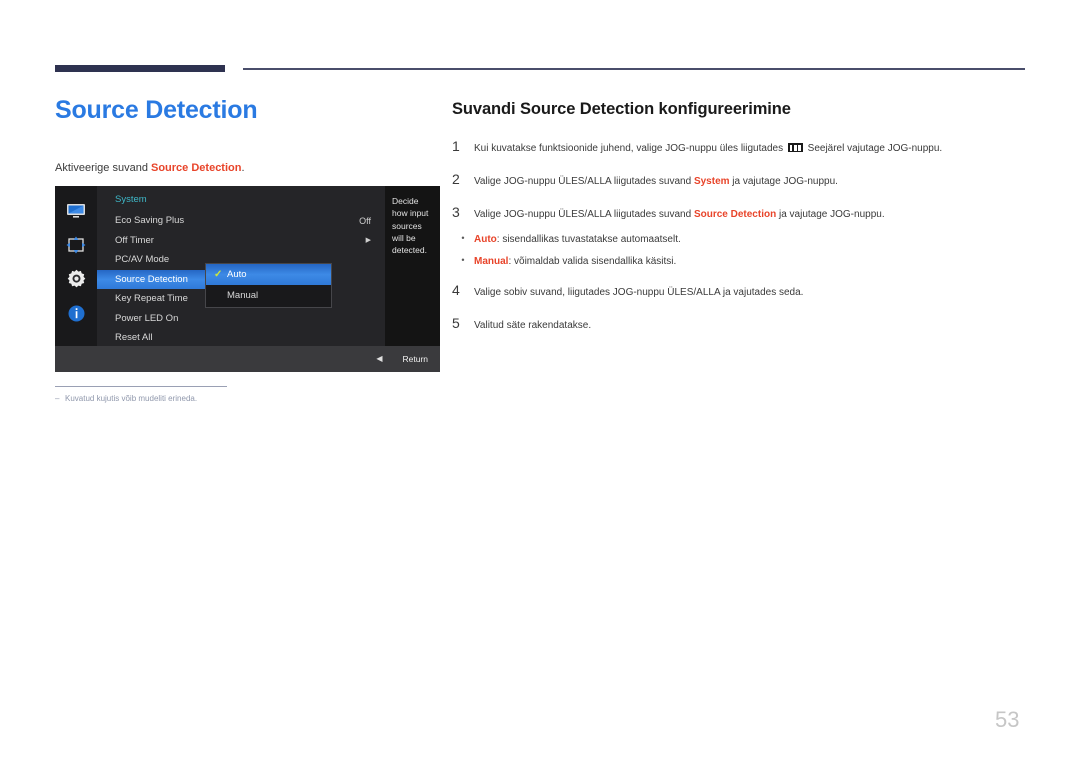  I want to click on step-number: 1, so click(456, 146).